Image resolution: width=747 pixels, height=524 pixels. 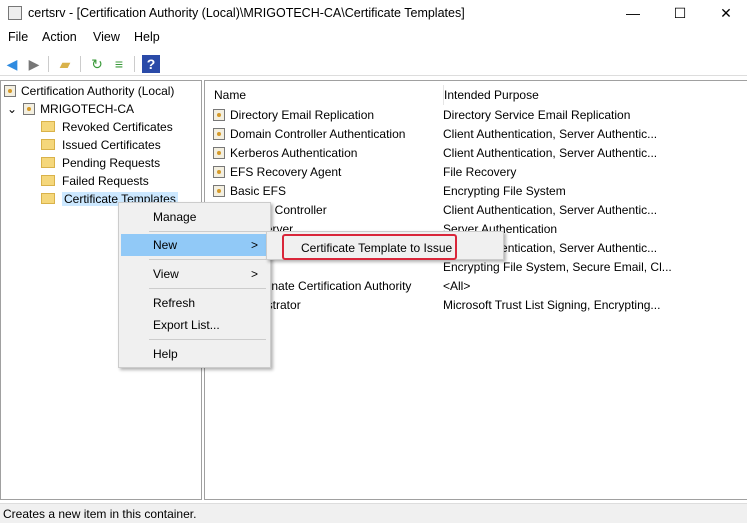 I want to click on table-row: Subordinate Certification Authority <All>, so click(x=478, y=286).